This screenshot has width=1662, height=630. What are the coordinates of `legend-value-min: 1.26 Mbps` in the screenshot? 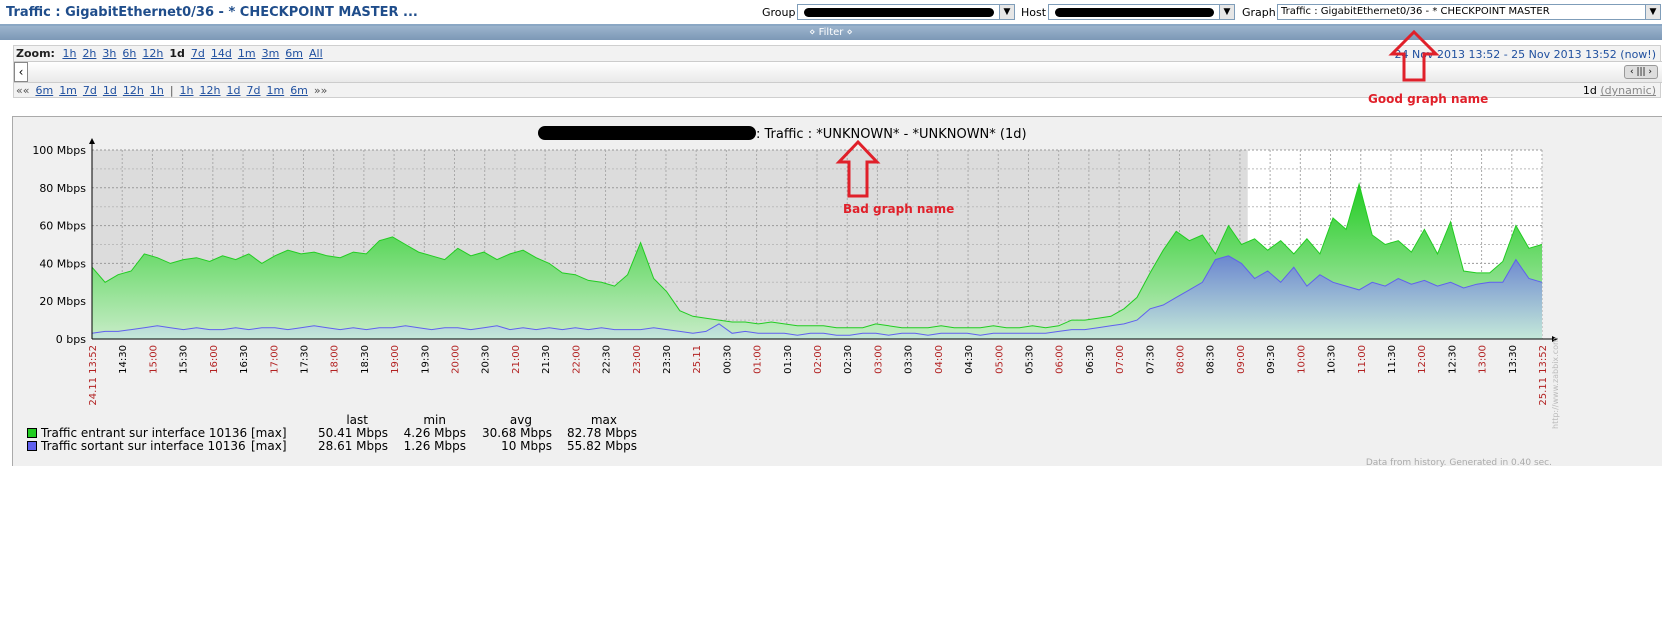 It's located at (434, 446).